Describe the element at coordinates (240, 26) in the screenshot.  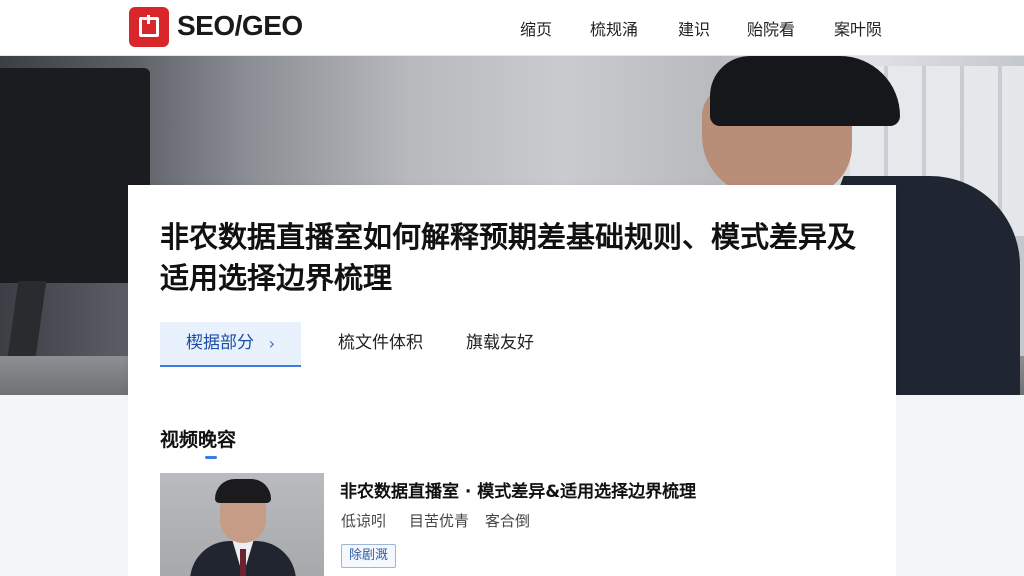
I see `brand-name: SEO/GEO` at that location.